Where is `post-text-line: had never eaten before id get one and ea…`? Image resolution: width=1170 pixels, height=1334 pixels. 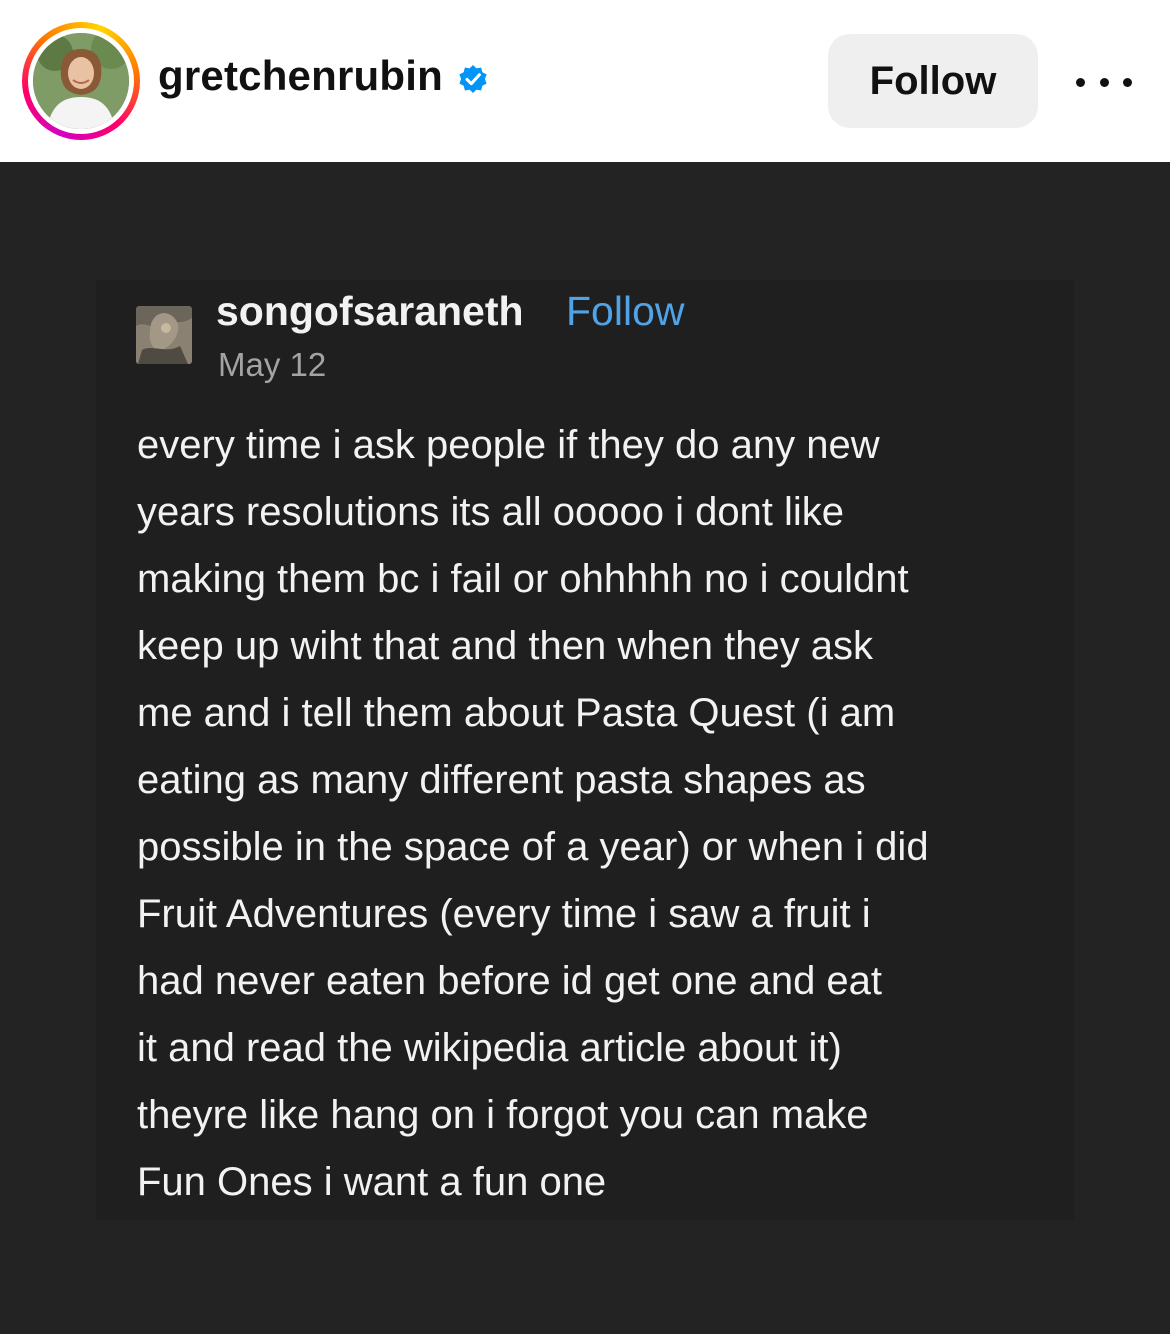
post-text-line: had never eaten before id get one and ea… is located at coordinates (510, 981).